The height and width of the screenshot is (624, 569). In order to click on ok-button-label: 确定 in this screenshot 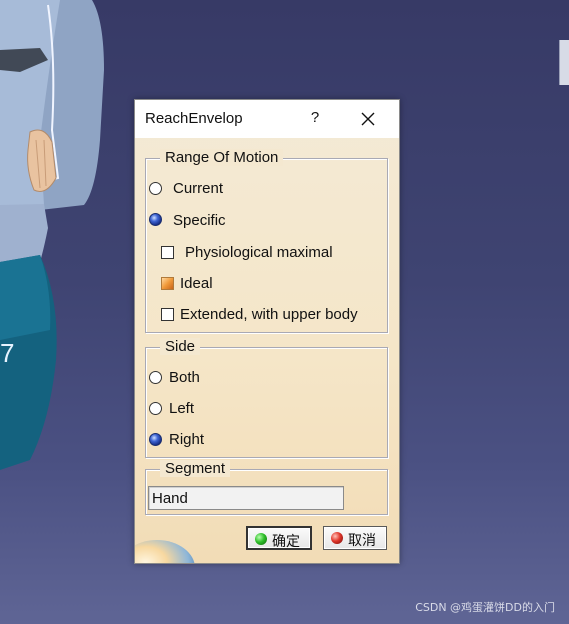, I will do `click(286, 542)`.